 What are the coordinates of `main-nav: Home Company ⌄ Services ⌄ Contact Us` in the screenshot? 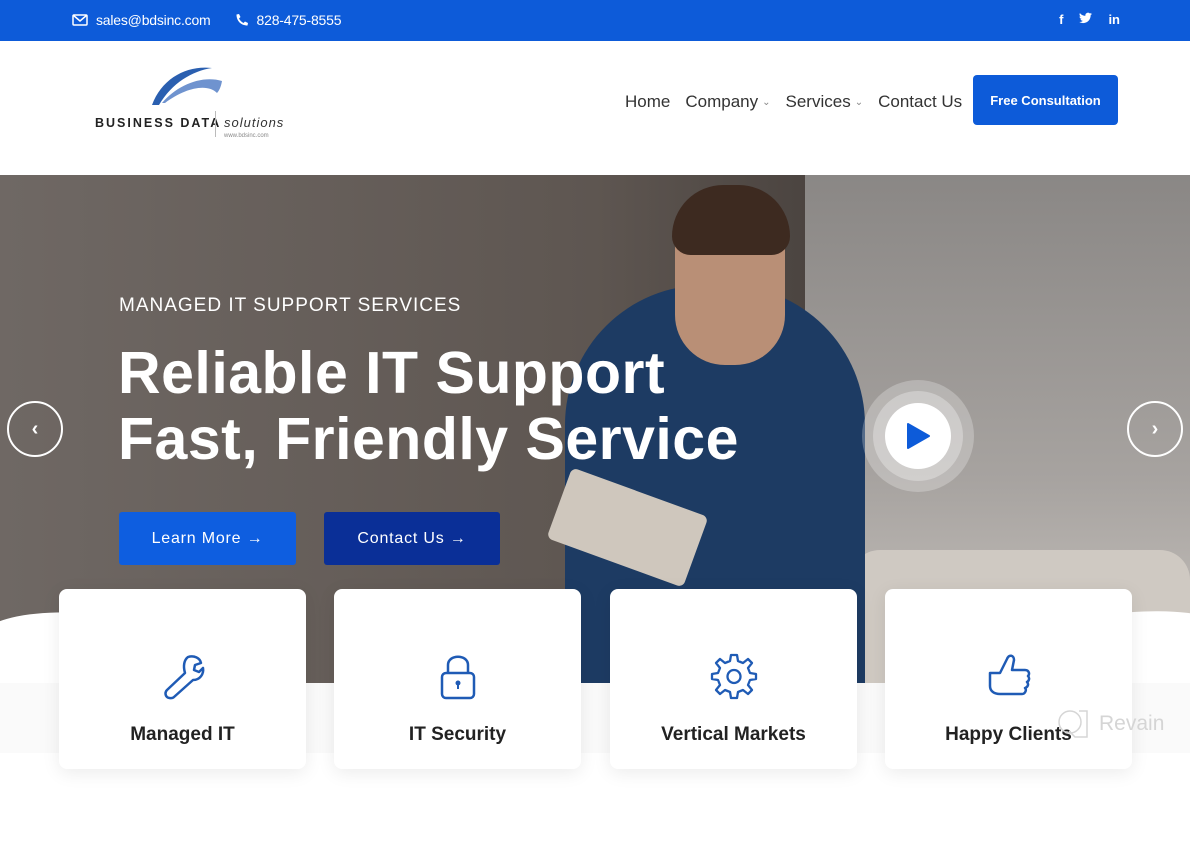 It's located at (793, 102).